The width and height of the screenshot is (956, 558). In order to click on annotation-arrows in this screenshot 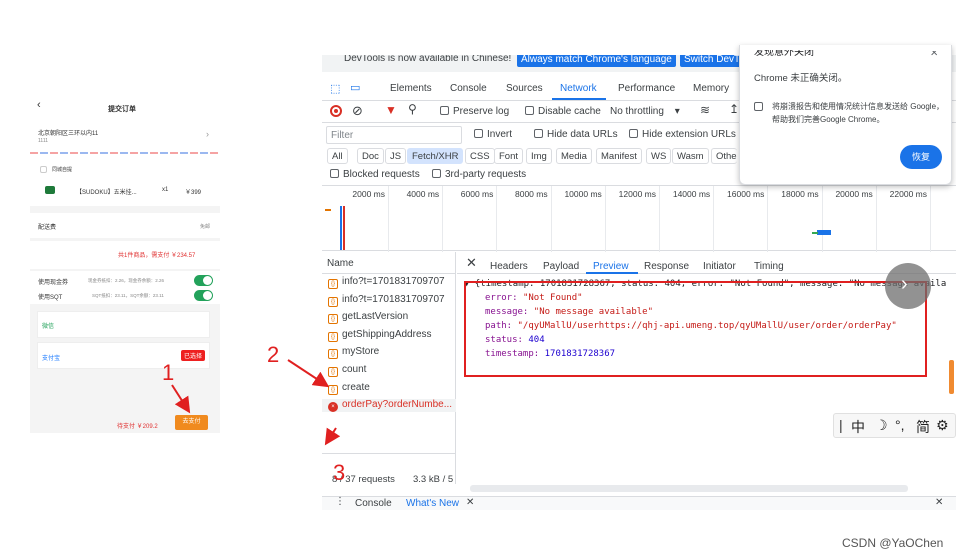, I will do `click(256, 402)`.